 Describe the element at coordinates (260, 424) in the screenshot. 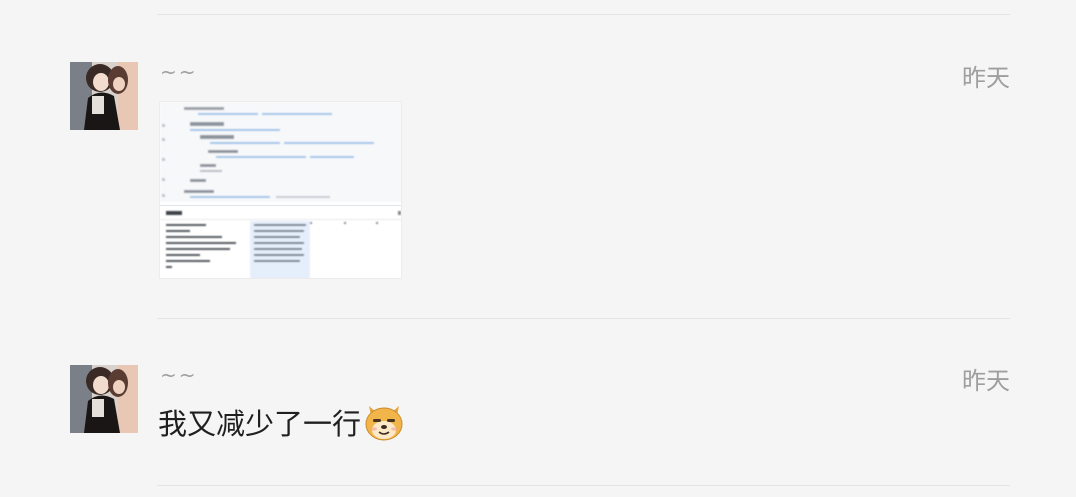

I see `message-text: 我又减少了一行` at that location.